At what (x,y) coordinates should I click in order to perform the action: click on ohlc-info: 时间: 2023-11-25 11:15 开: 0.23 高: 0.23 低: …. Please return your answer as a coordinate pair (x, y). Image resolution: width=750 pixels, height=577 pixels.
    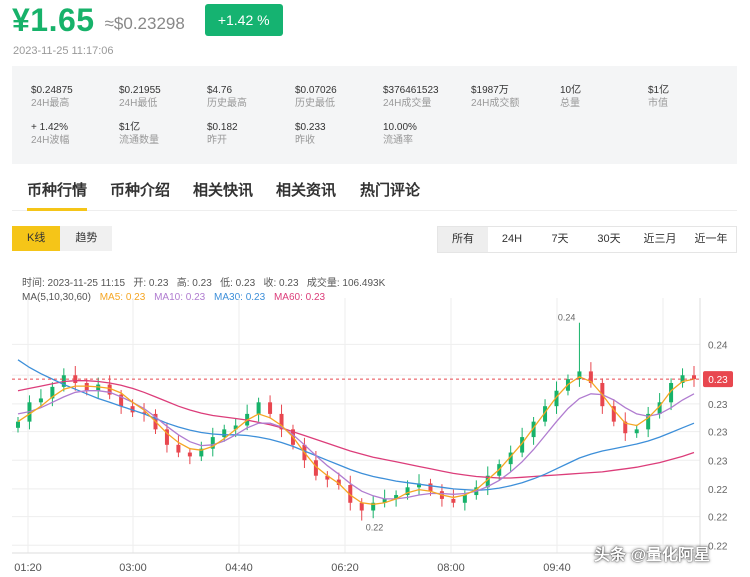
    Looking at the image, I should click on (203, 281).